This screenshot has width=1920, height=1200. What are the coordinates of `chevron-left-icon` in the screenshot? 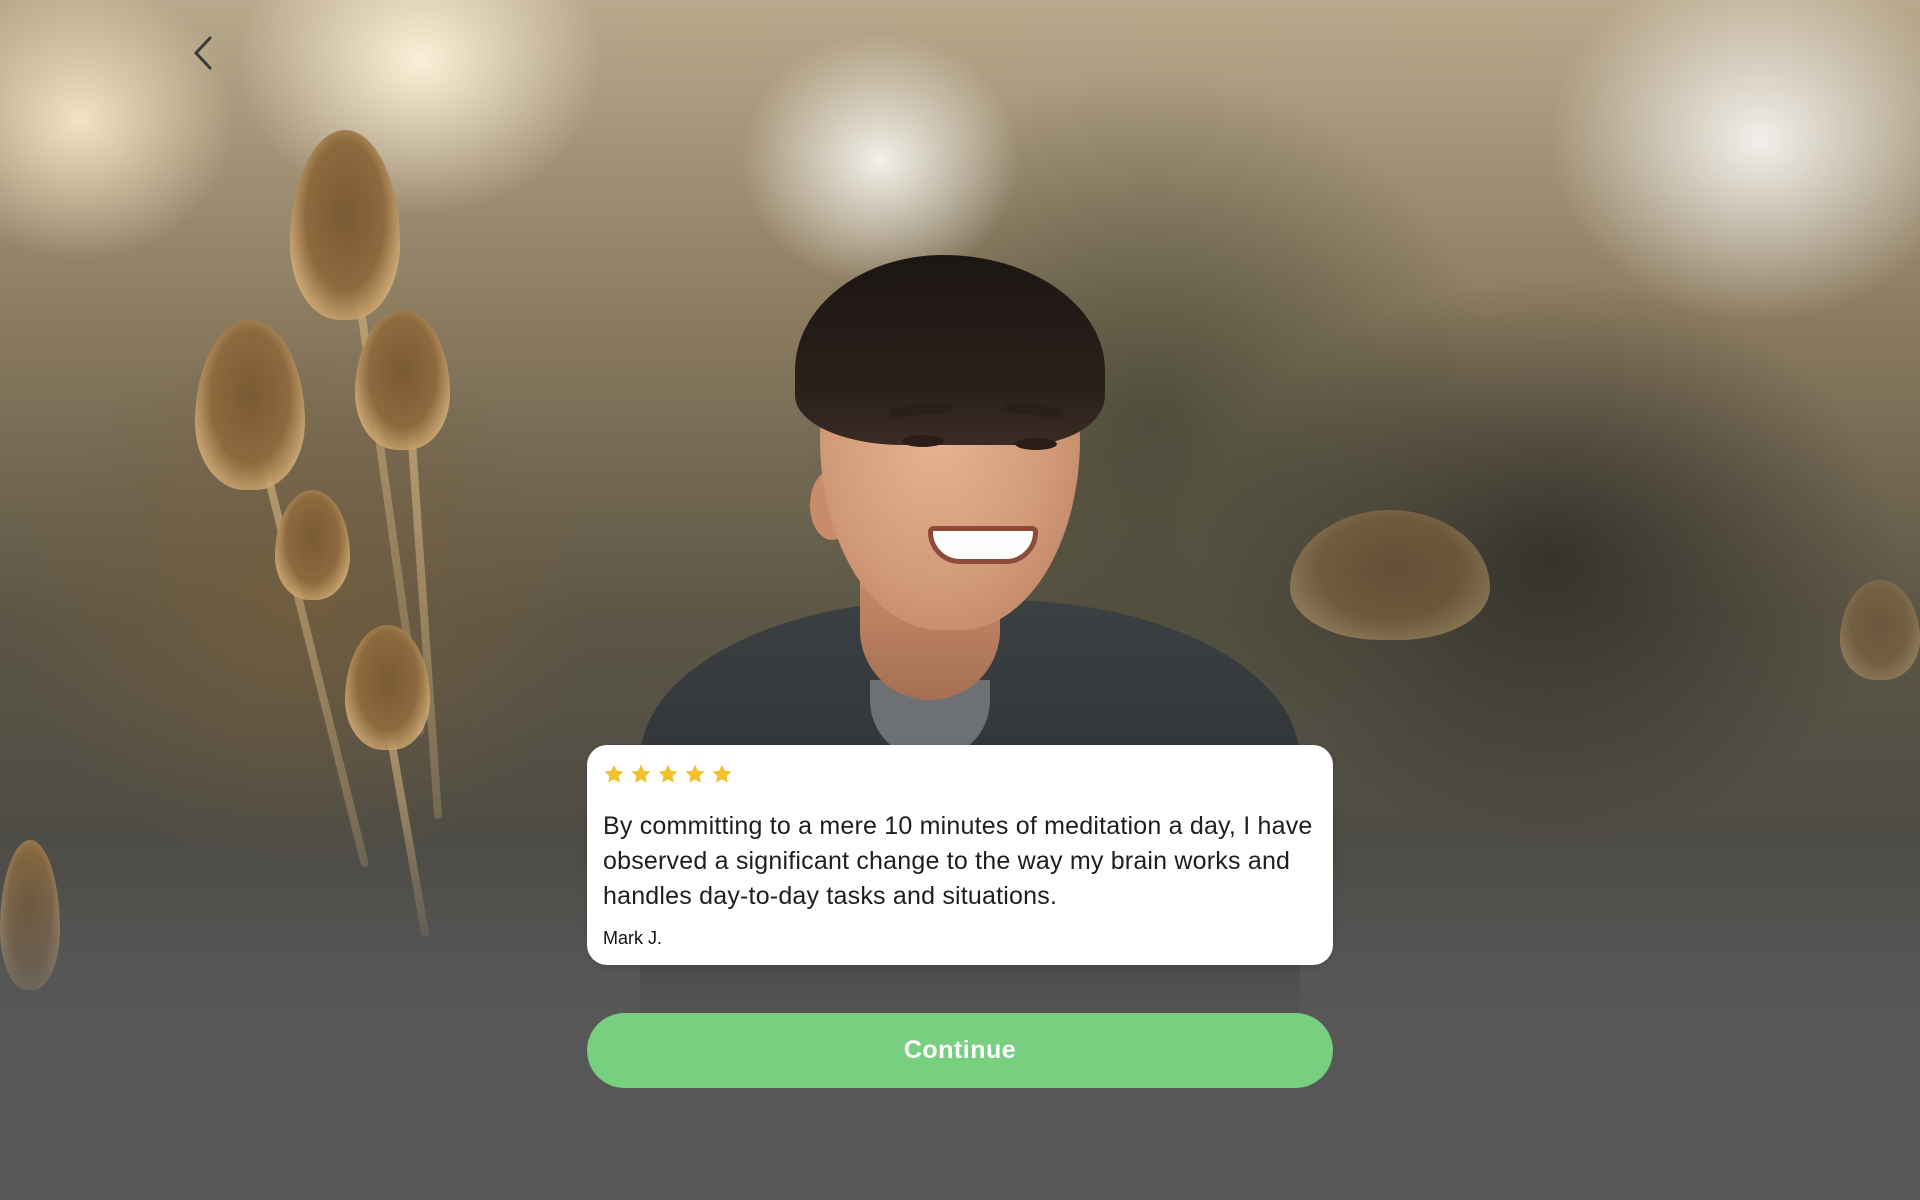 It's located at (203, 53).